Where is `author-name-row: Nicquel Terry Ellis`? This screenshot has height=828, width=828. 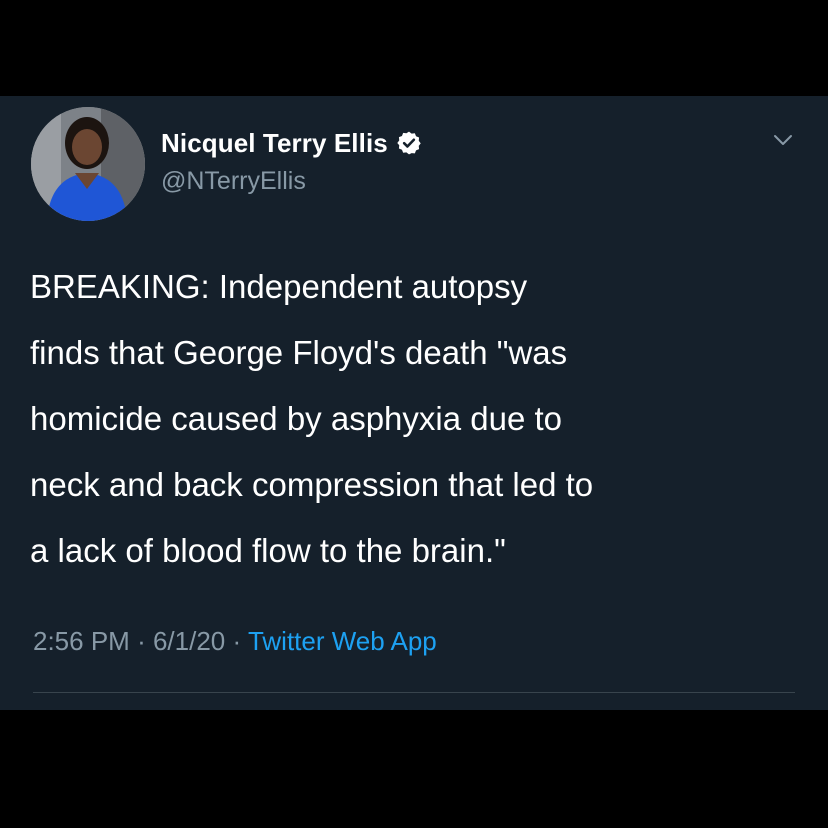 author-name-row: Nicquel Terry Ellis is located at coordinates (291, 143).